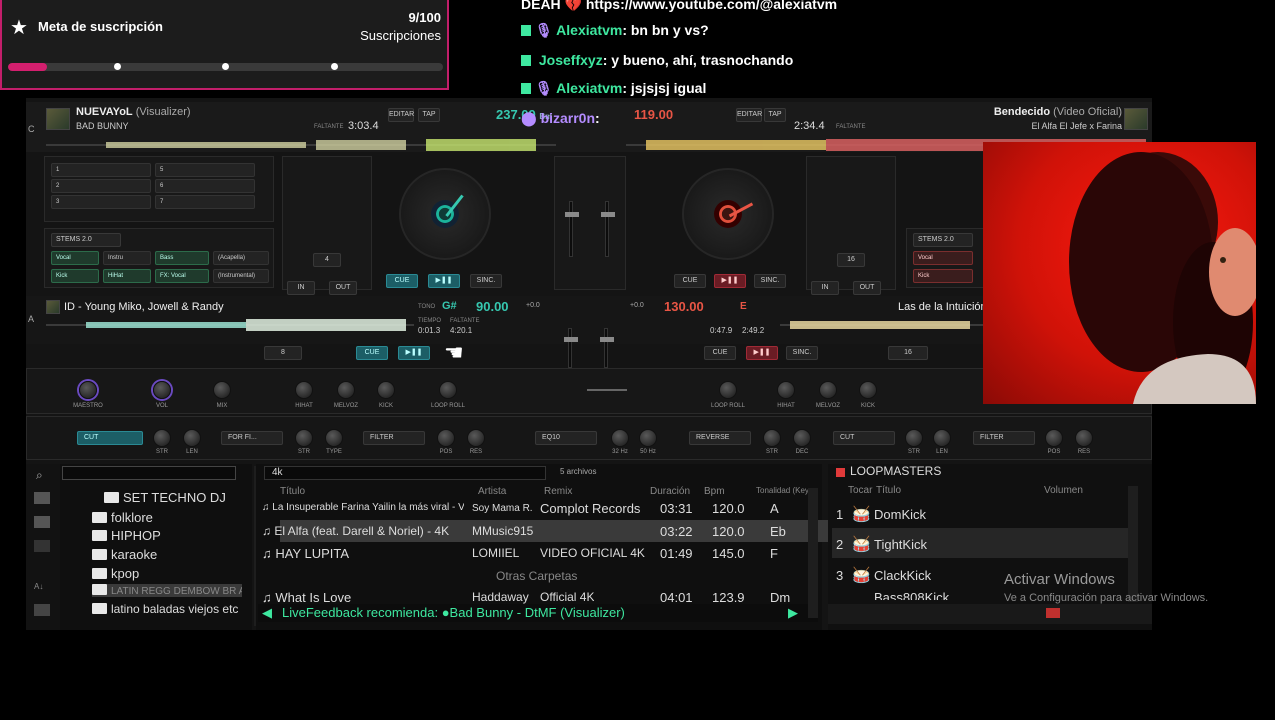  I want to click on melvoz-knob-left, so click(346, 390).